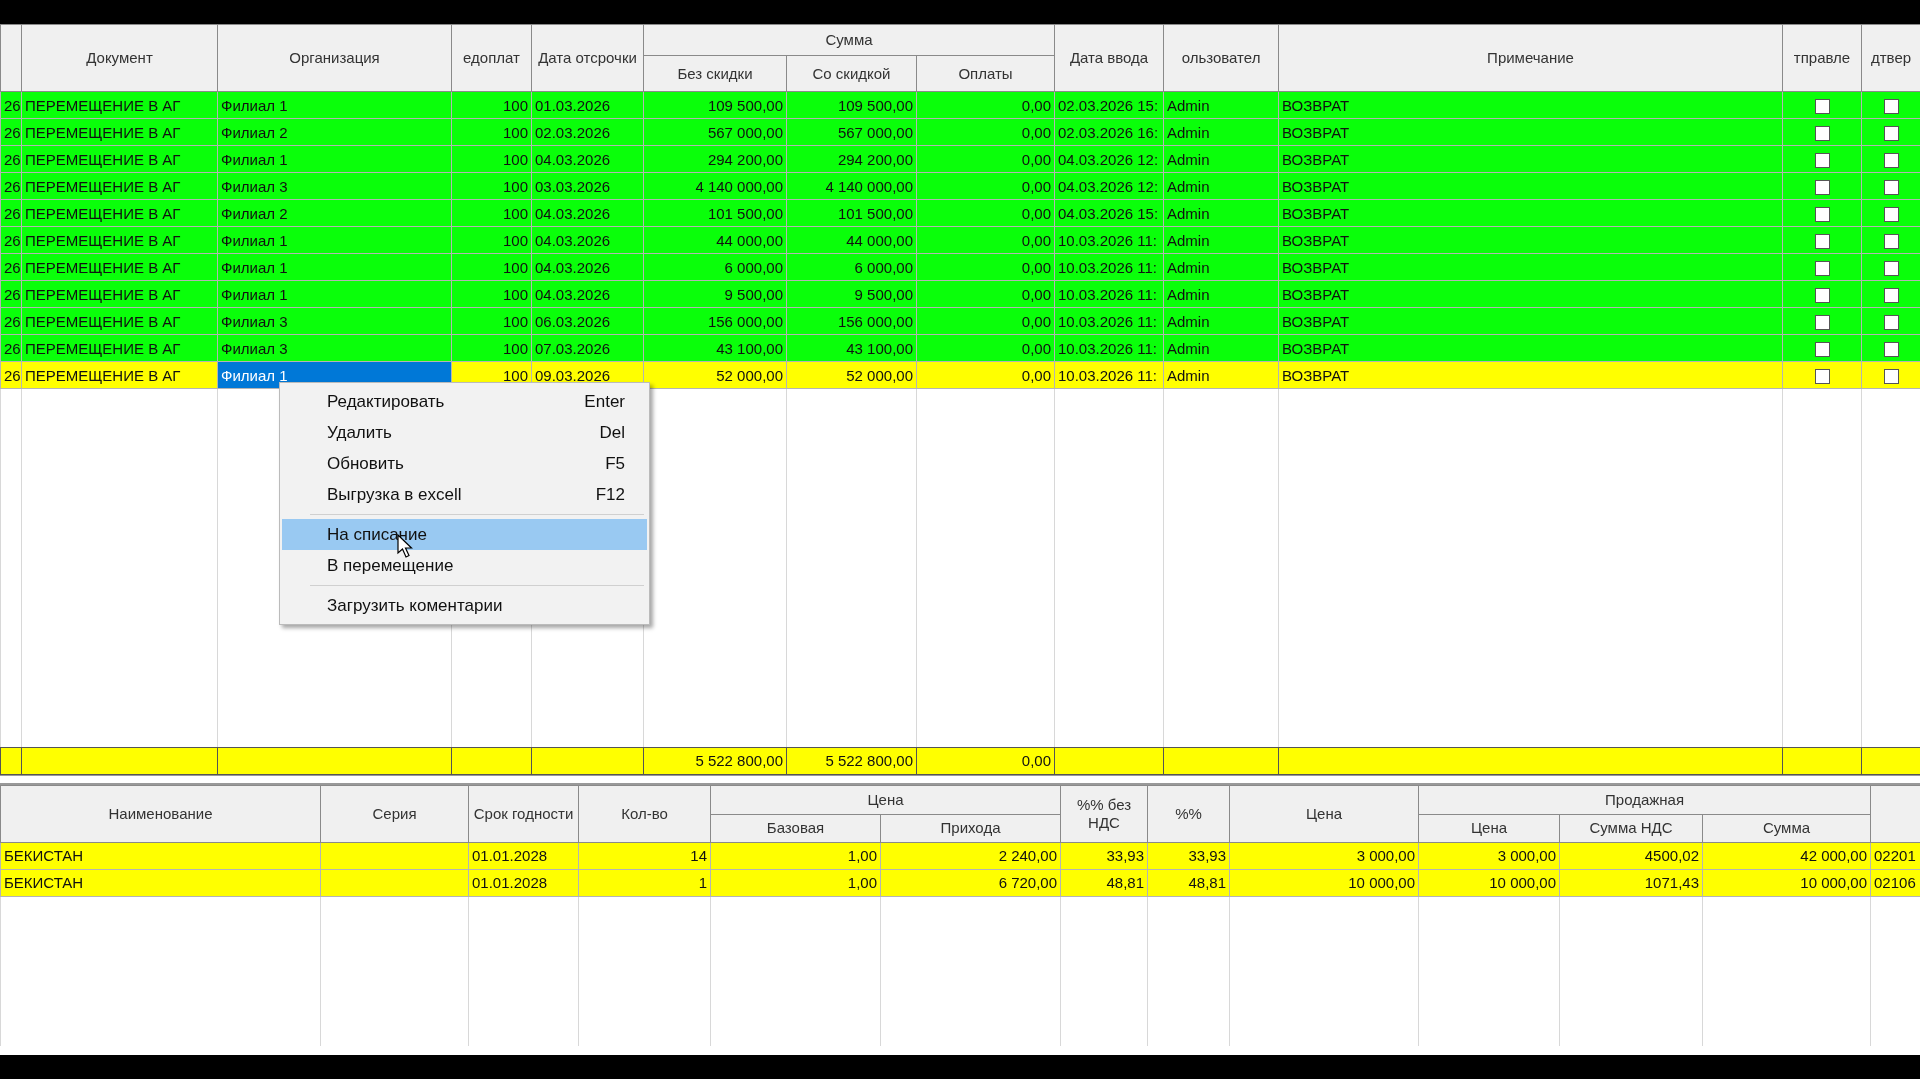 Image resolution: width=1920 pixels, height=1079 pixels. I want to click on column-header: Наименование, so click(160, 813).